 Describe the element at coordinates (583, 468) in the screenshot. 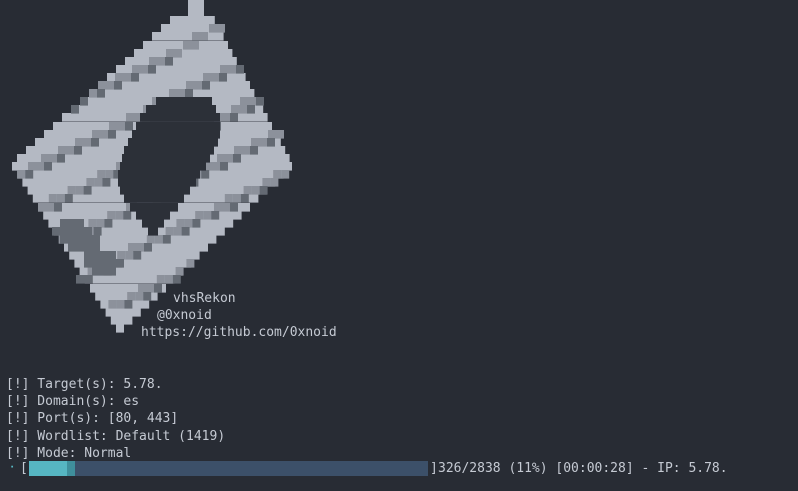

I see `progress-status: 326/2838 (11%) [00:00:28] - IP: 5.78.` at that location.